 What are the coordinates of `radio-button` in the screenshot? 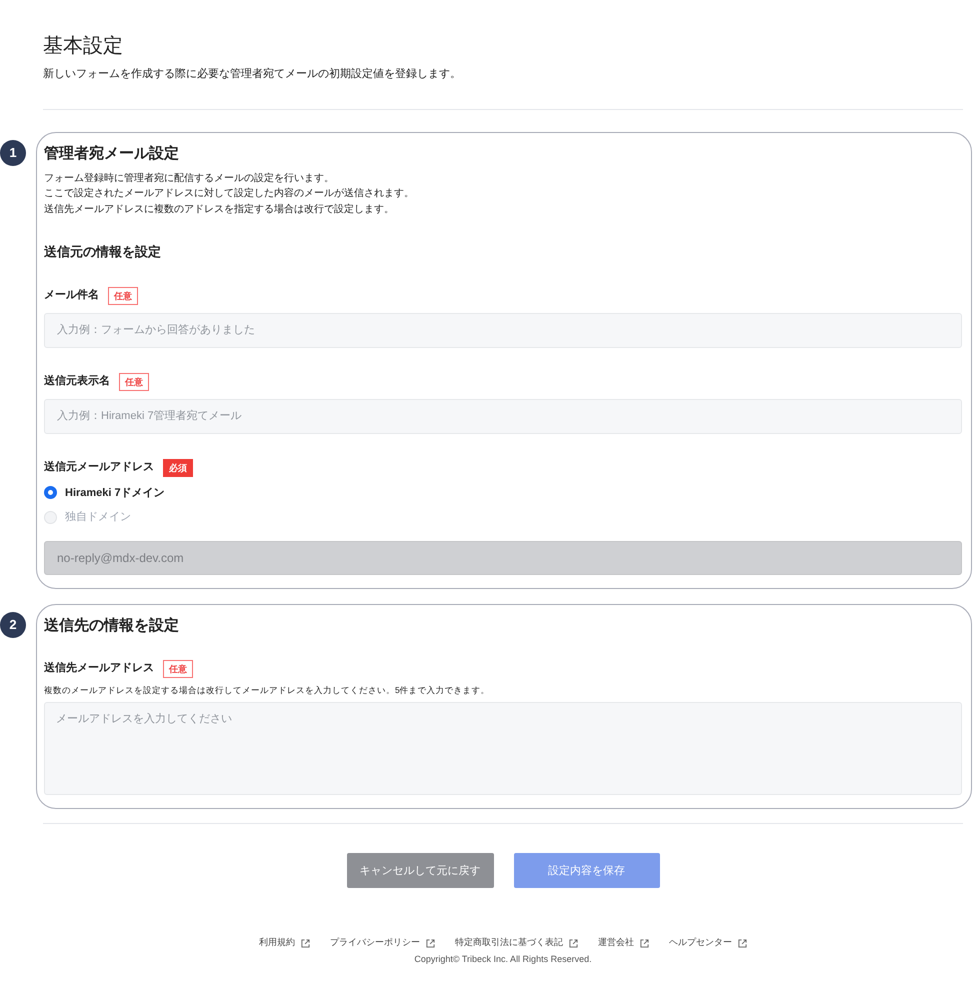 It's located at (50, 493).